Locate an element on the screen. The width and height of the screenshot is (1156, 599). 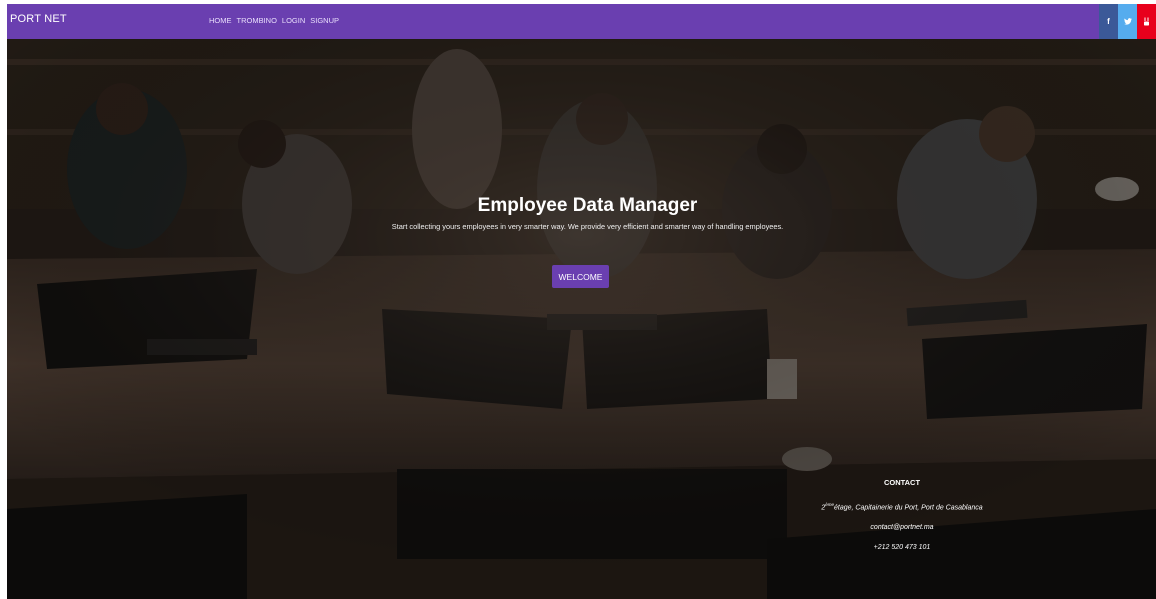
hero-title: Employee Data Manager is located at coordinates (587, 205).